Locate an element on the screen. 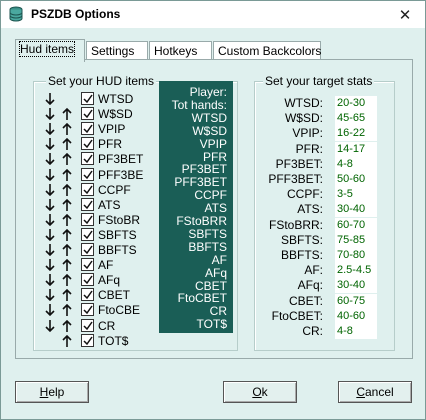 Image resolution: width=426 pixels, height=420 pixels. hud-item-label: CCPF is located at coordinates (114, 189).